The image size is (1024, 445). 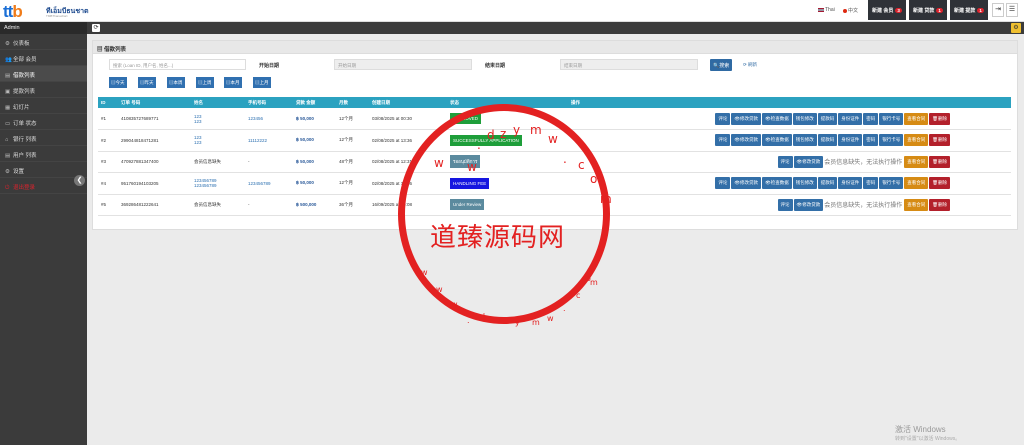 I want to click on sidebar-collapse-icon: ❮, so click(x=79, y=180).